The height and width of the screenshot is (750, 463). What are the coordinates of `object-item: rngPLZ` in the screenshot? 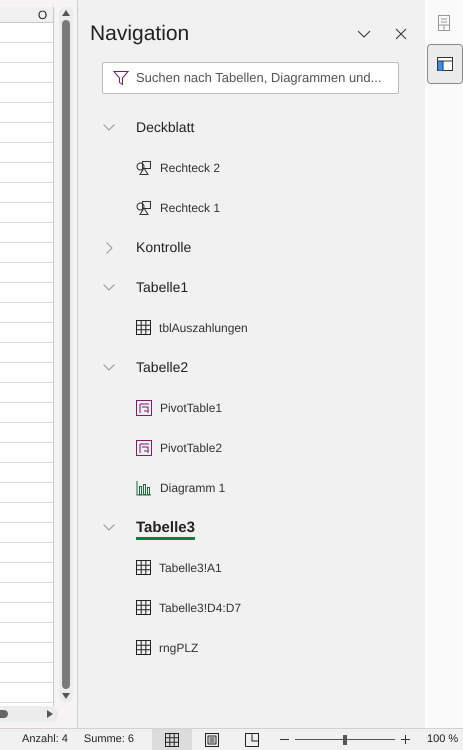 It's located at (178, 647).